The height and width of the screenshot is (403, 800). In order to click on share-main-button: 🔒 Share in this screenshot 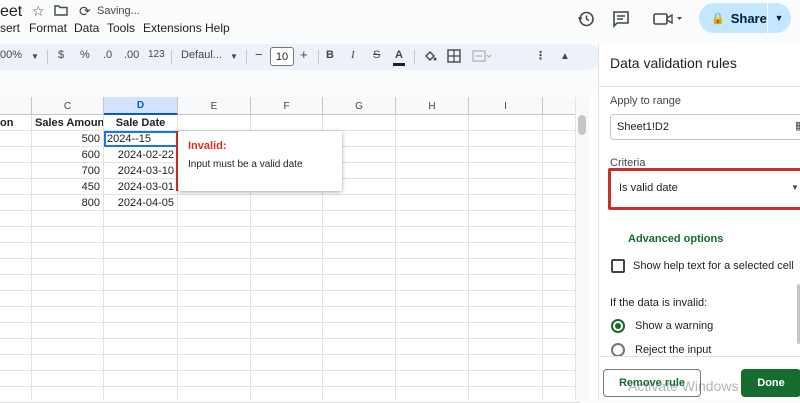, I will do `click(733, 18)`.